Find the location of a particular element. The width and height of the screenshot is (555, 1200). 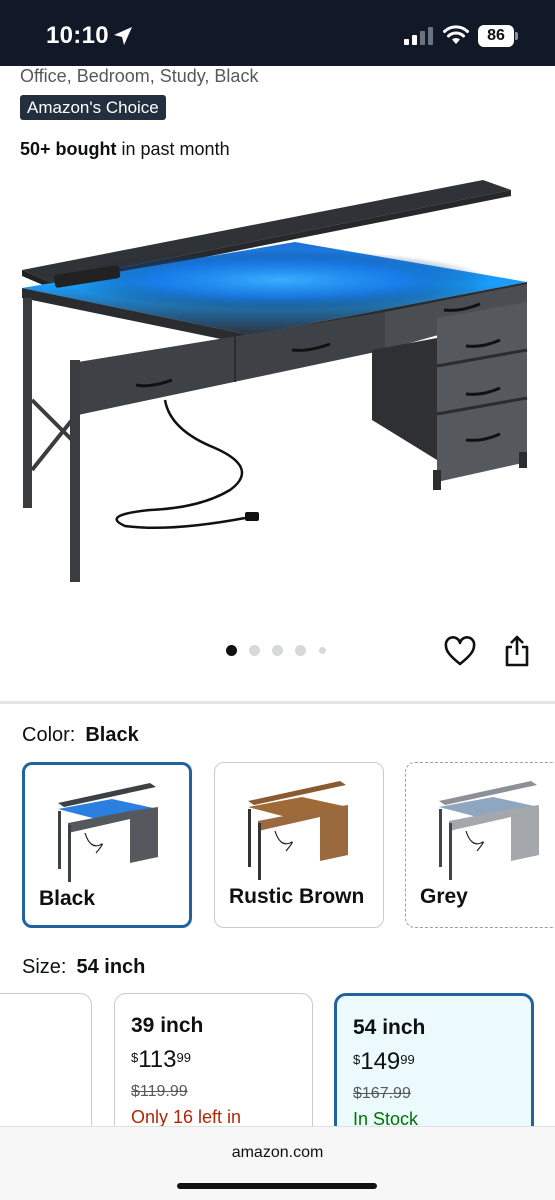

size-option-availability: Only 16 left in is located at coordinates (186, 1117).